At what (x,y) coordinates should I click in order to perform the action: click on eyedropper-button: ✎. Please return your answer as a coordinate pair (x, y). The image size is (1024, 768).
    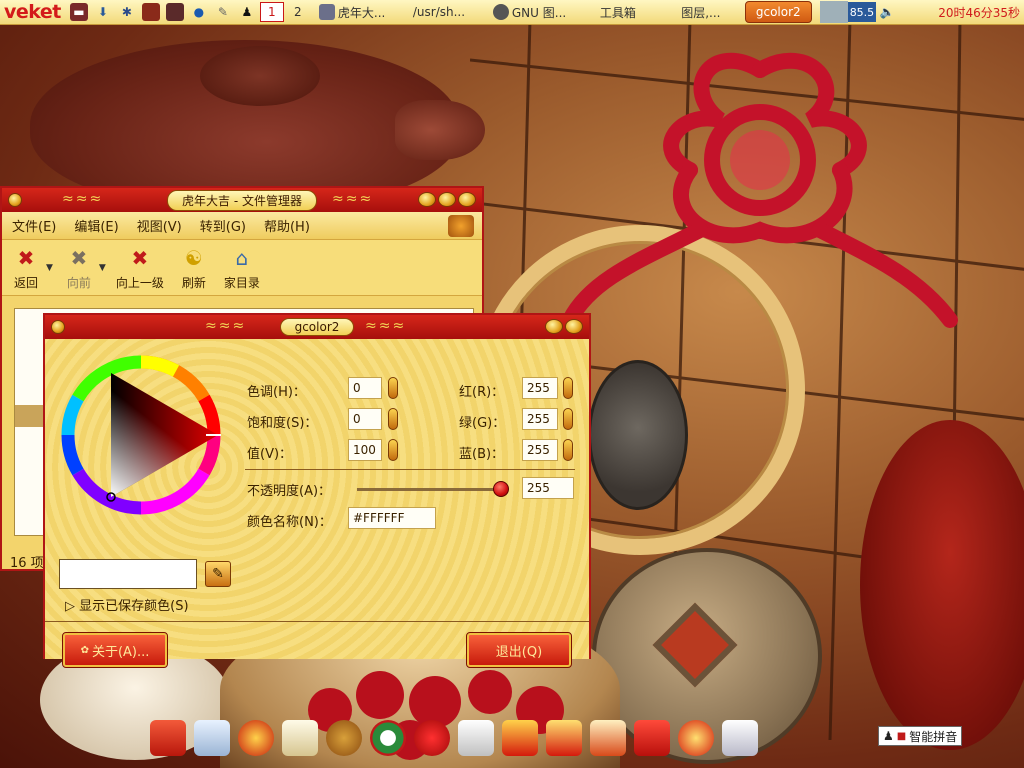
    Looking at the image, I should click on (218, 574).